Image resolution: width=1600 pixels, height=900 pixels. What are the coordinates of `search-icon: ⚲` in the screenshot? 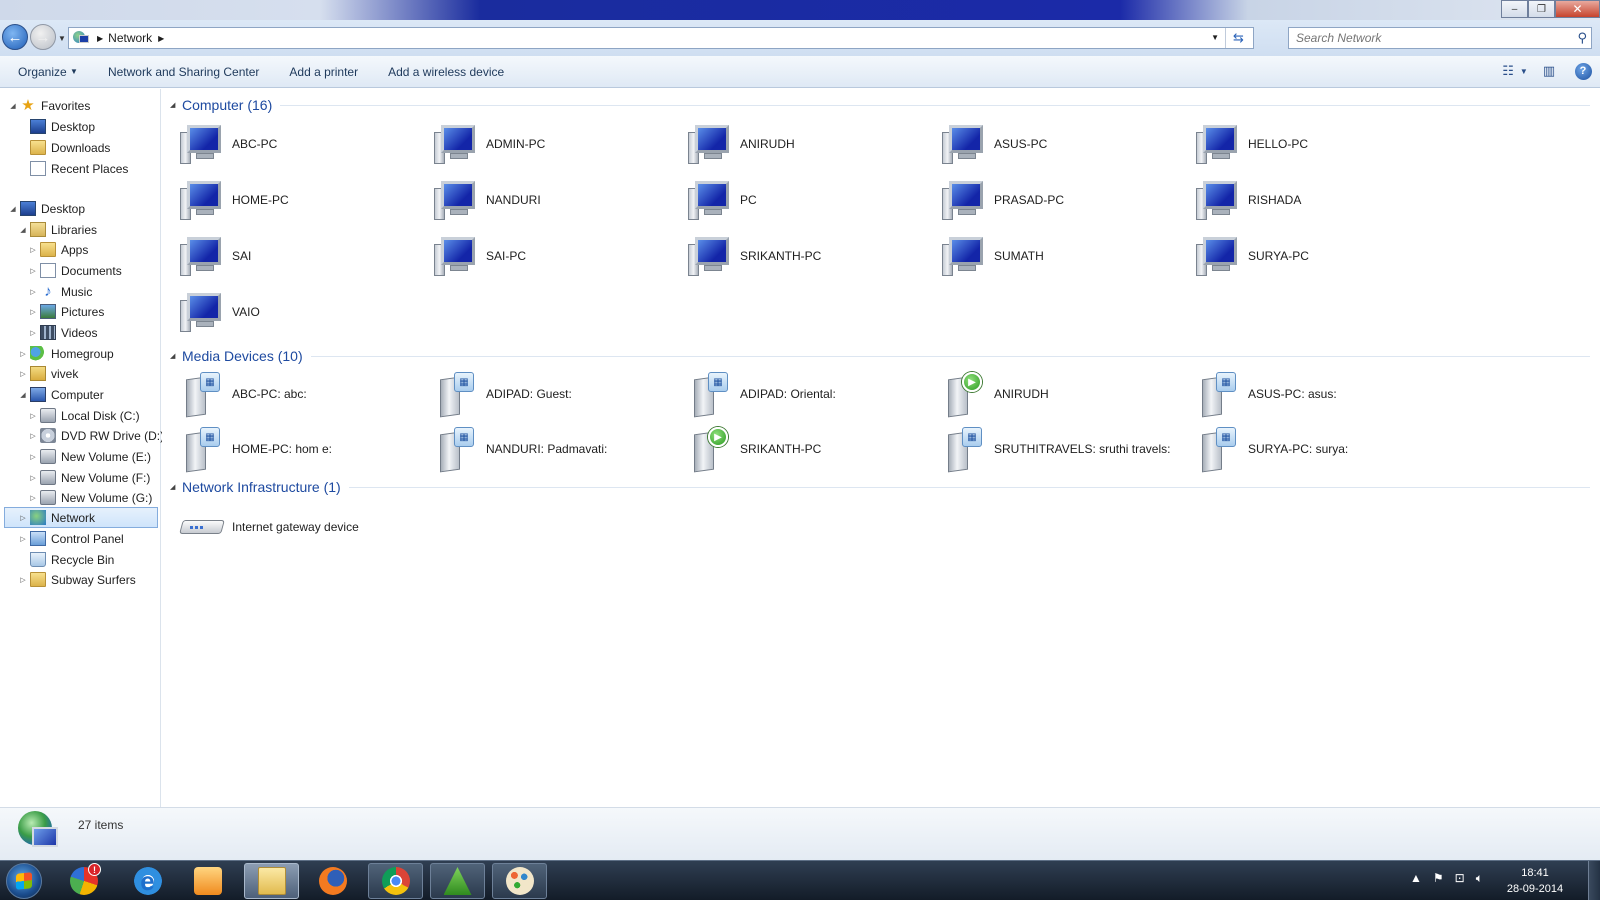 It's located at (1582, 38).